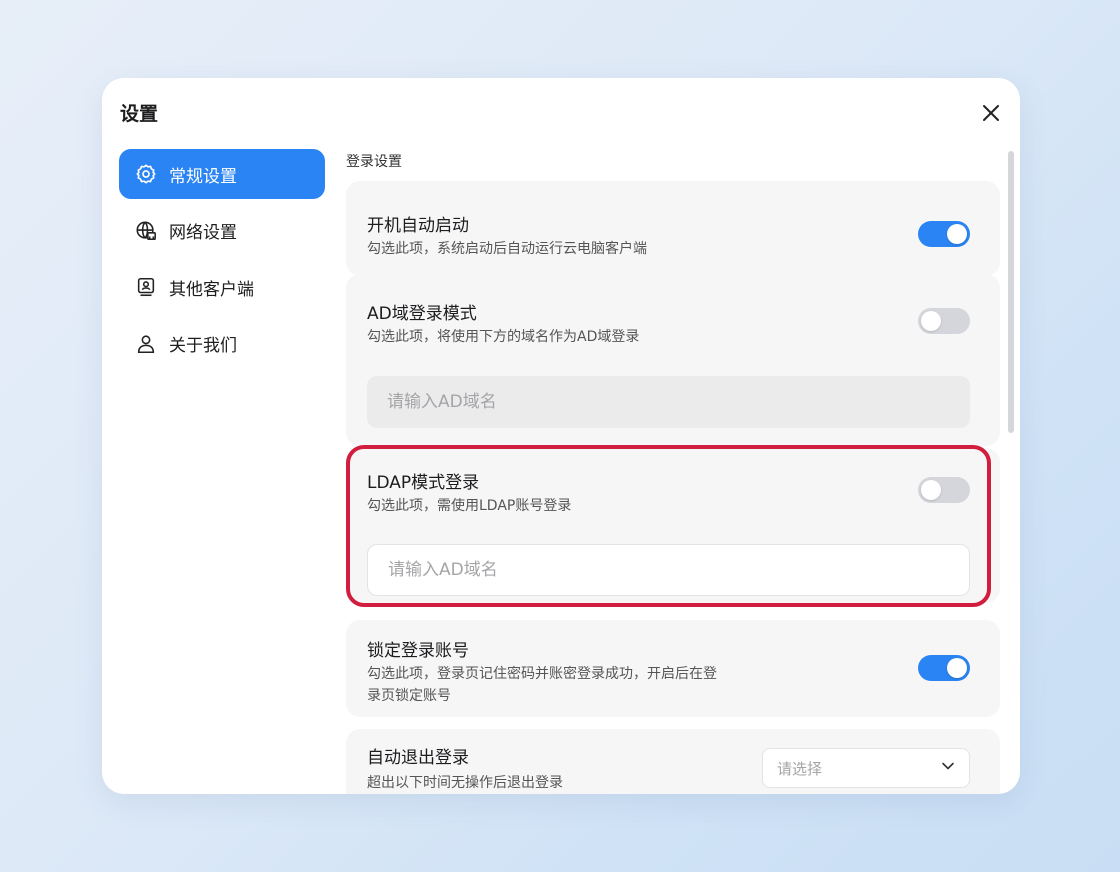  I want to click on ldap-login-toggle, so click(944, 490).